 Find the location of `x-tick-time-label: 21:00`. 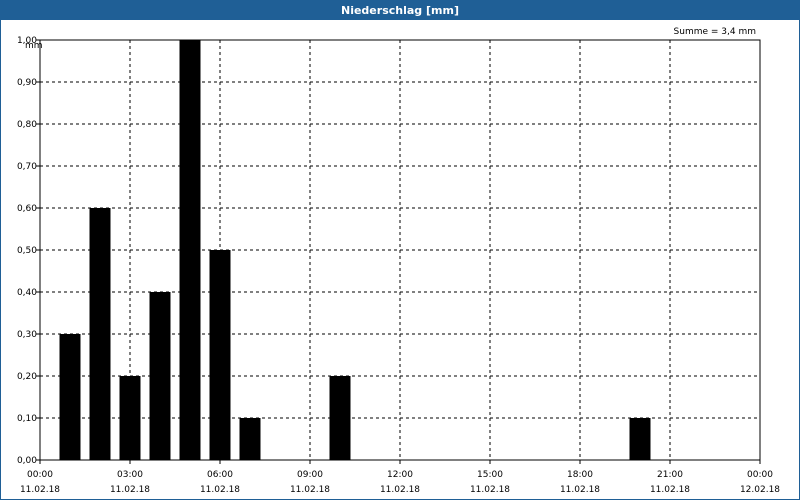

x-tick-time-label: 21:00 is located at coordinates (670, 475).